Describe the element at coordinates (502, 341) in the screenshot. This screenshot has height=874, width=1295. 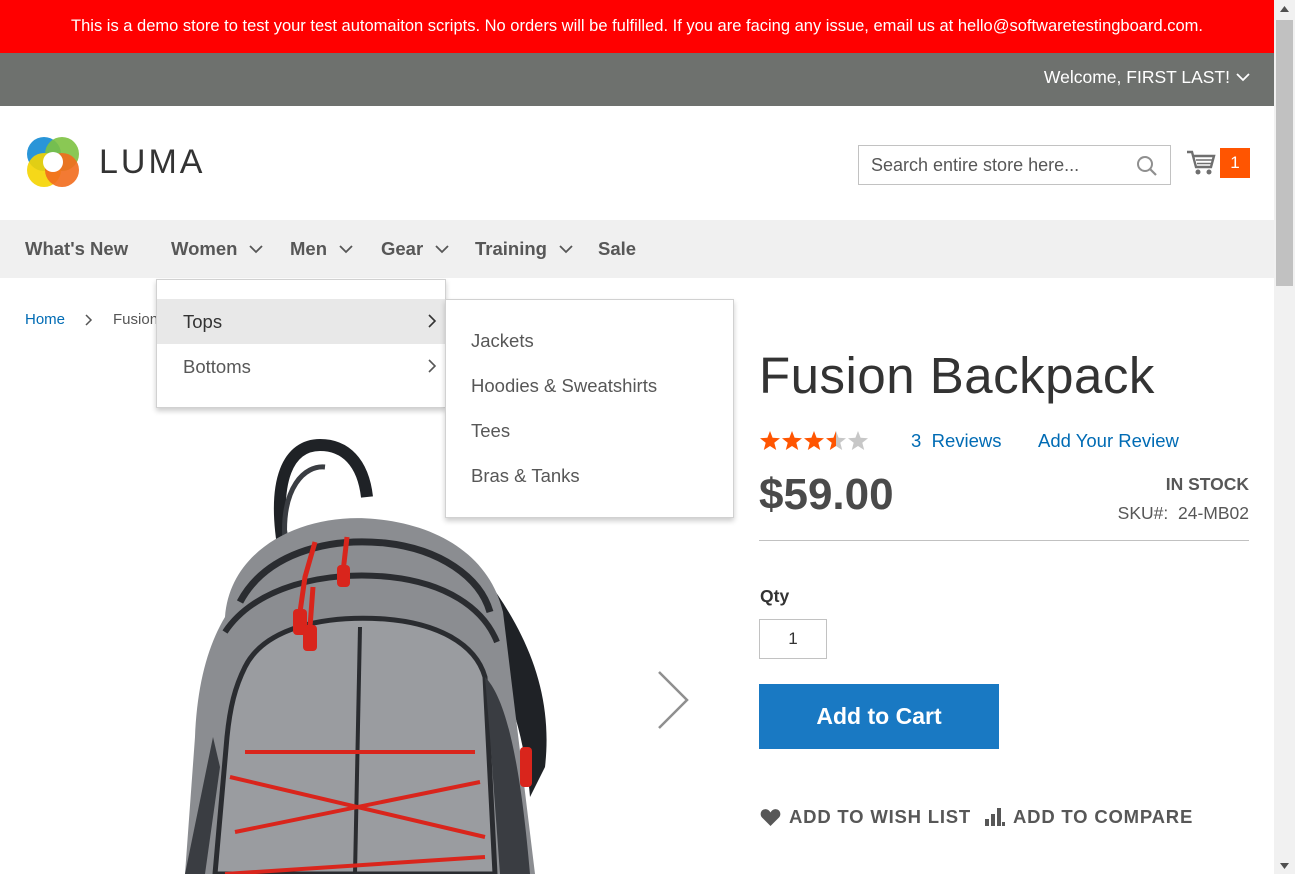
I see `submenu-item-jackets: Jackets` at that location.